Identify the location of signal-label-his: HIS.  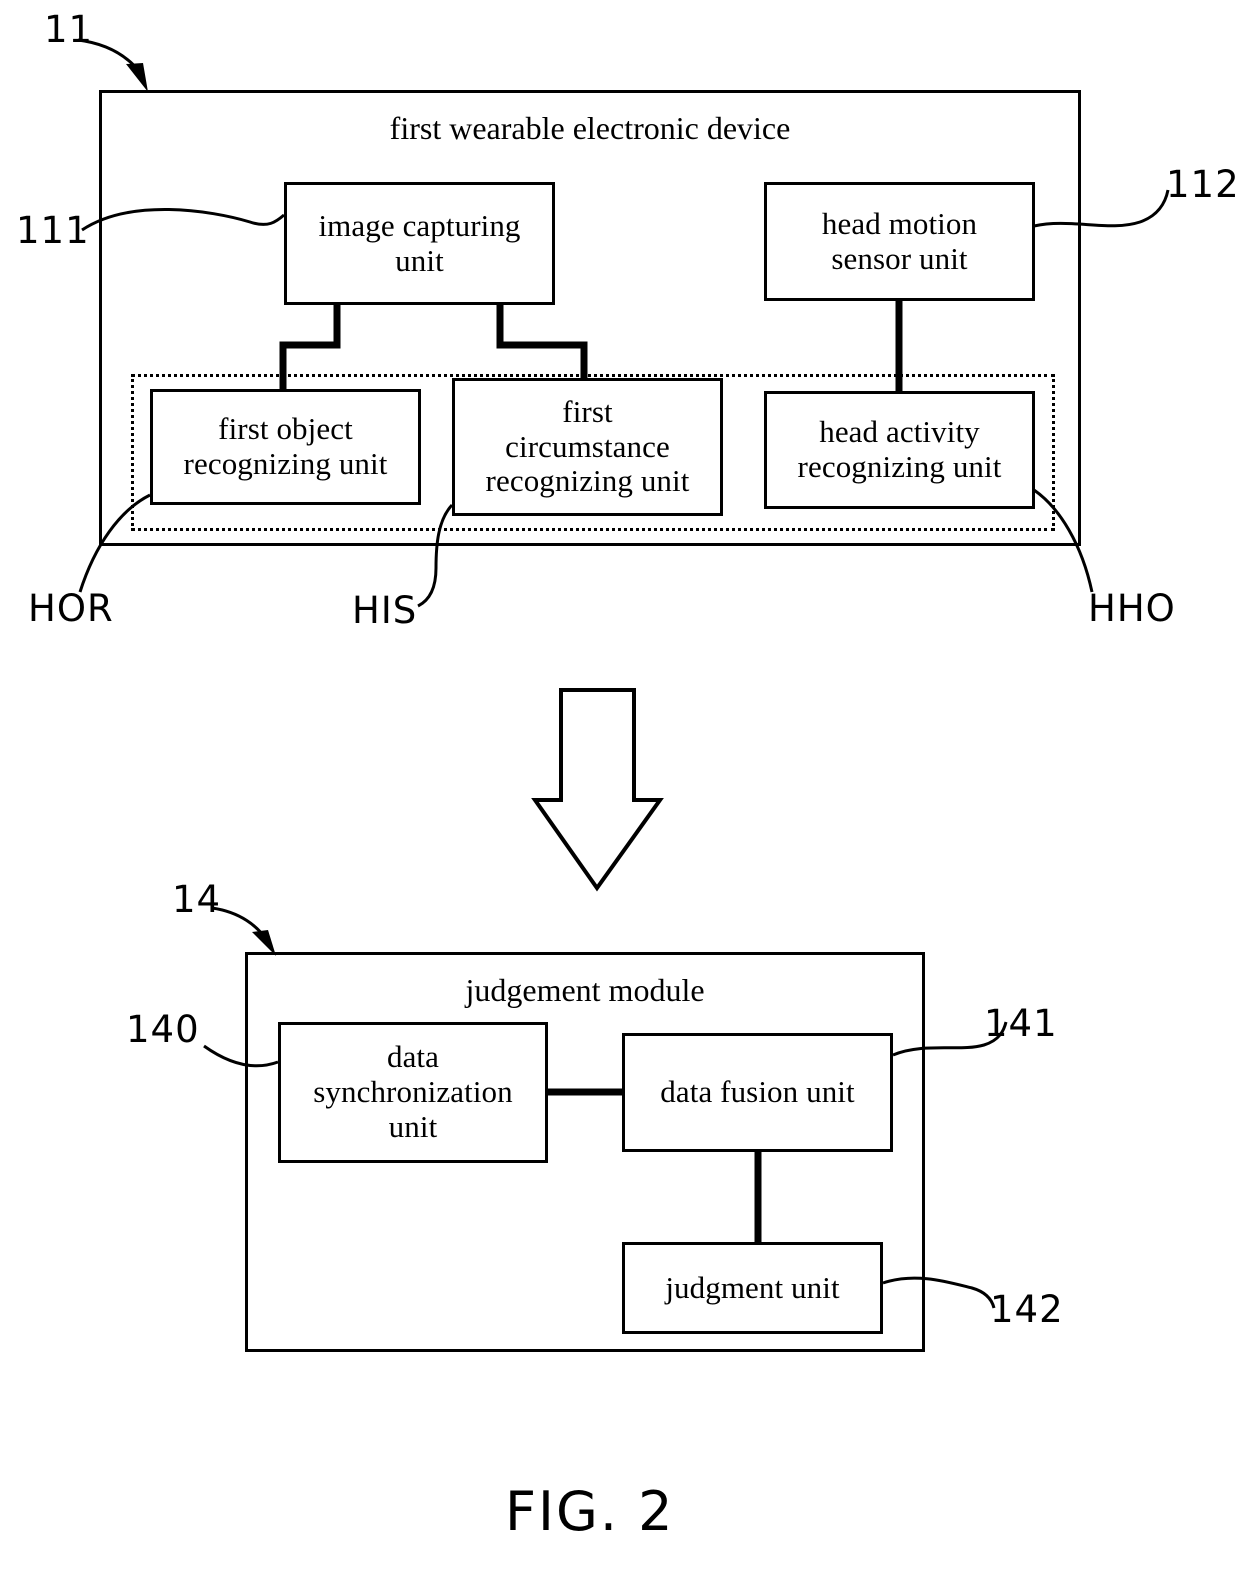
(385, 610).